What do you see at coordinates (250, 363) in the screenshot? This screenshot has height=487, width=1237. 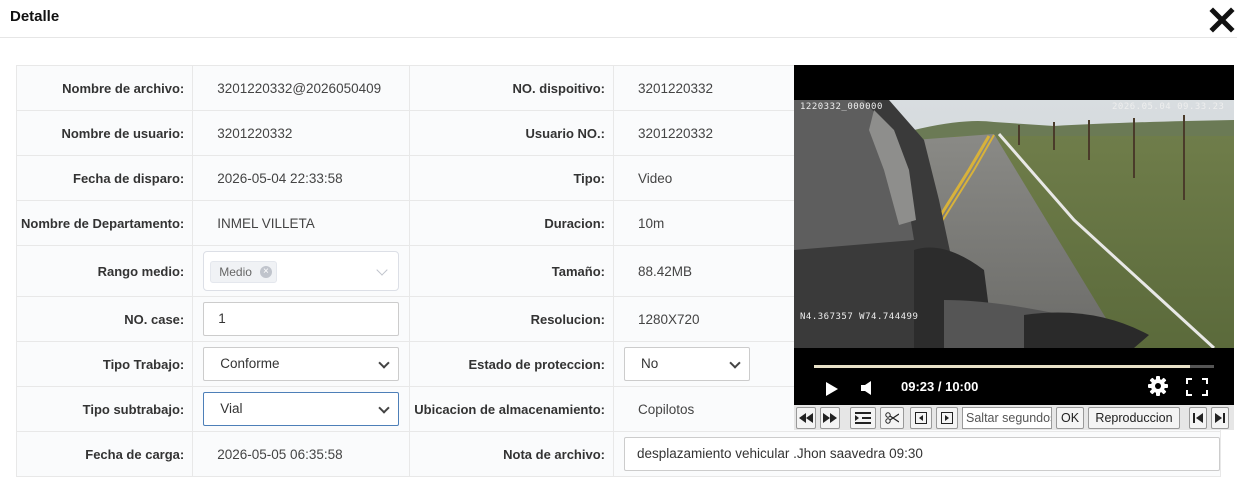 I see `tipo-trabajo-value: Conforme` at bounding box center [250, 363].